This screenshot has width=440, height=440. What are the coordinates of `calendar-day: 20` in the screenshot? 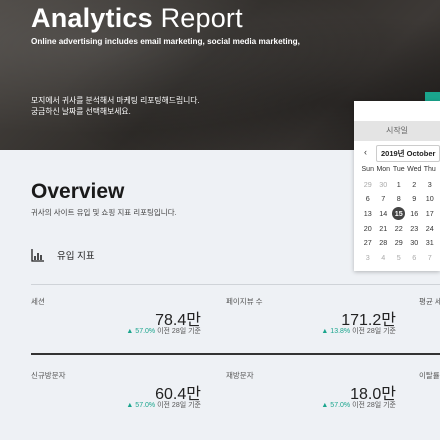 It's located at (368, 228).